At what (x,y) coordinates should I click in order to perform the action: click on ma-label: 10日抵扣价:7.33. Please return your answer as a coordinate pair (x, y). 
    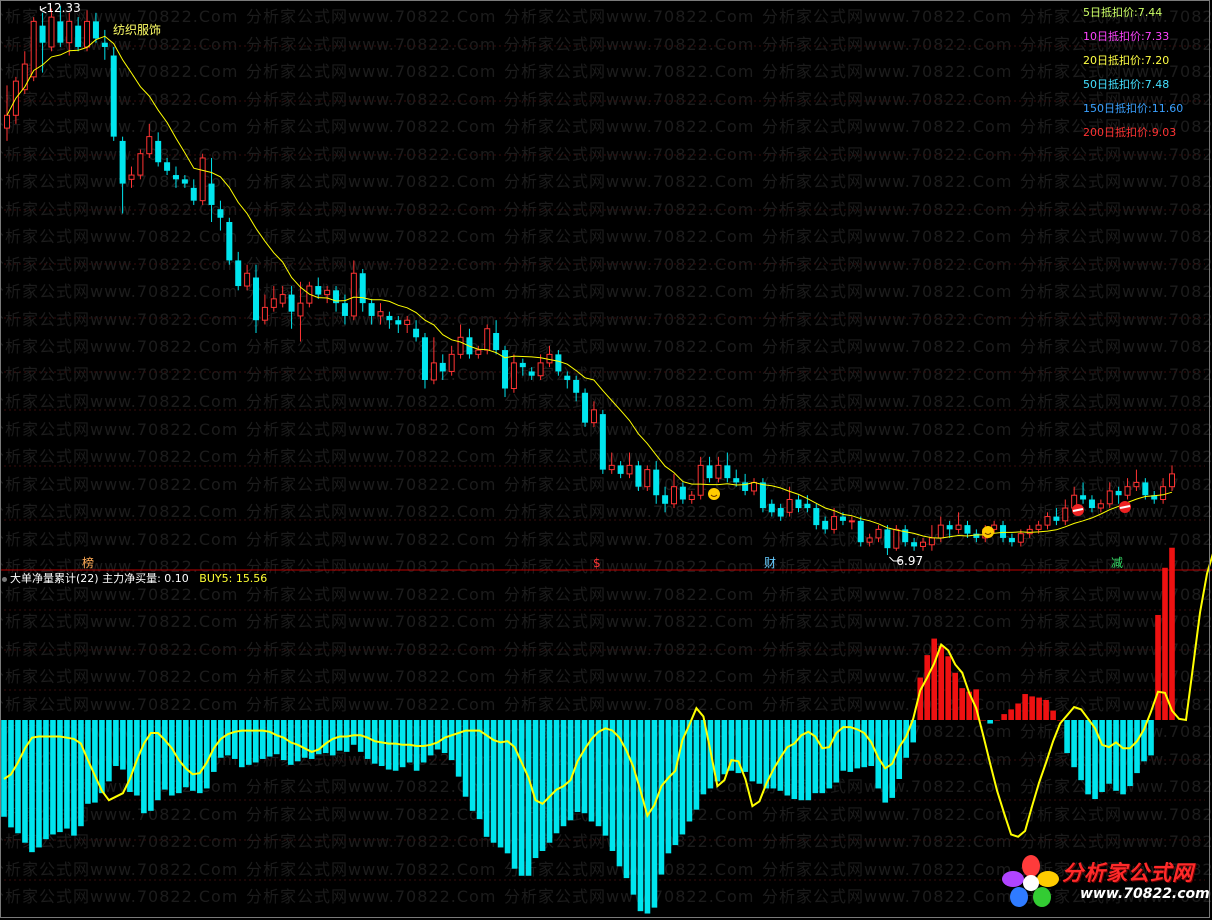
    Looking at the image, I should click on (1126, 36).